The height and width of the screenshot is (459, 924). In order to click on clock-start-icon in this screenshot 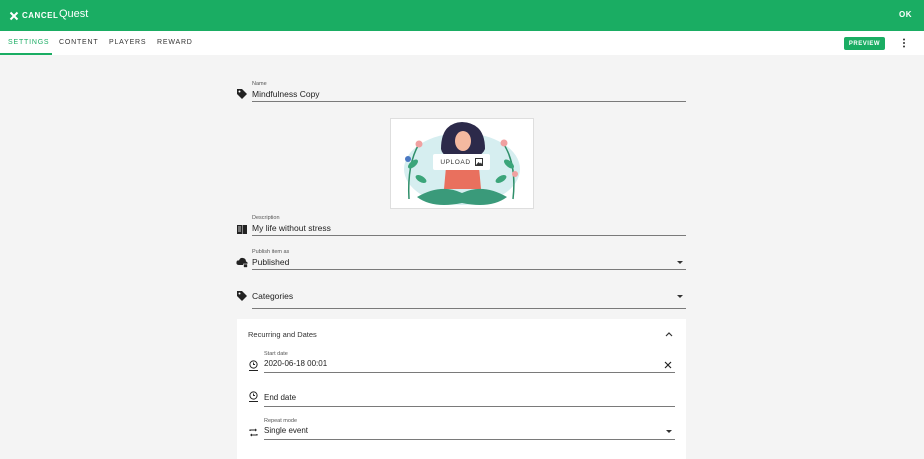, I will do `click(253, 365)`.